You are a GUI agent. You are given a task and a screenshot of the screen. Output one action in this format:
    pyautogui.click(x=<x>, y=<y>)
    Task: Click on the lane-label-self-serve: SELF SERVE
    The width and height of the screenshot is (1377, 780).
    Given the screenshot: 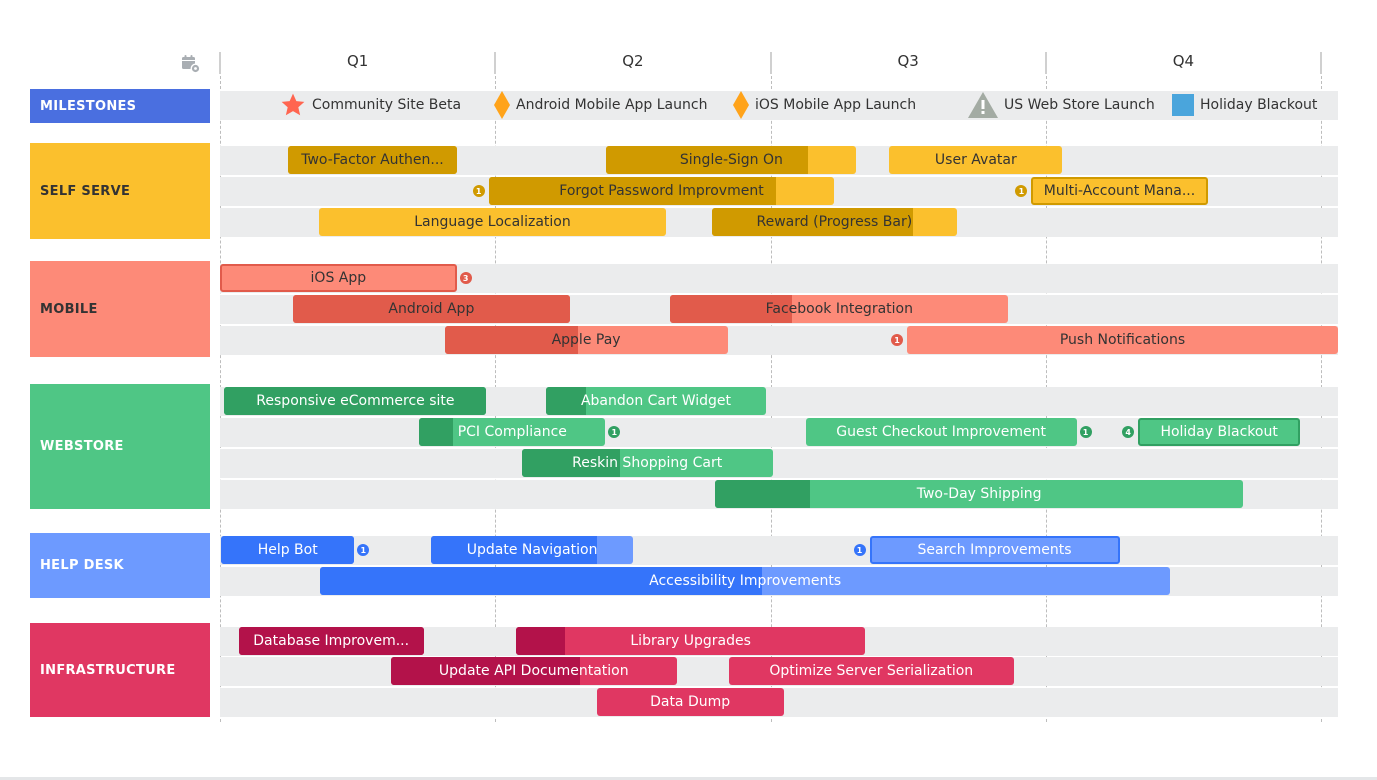 What is the action you would take?
    pyautogui.click(x=120, y=191)
    